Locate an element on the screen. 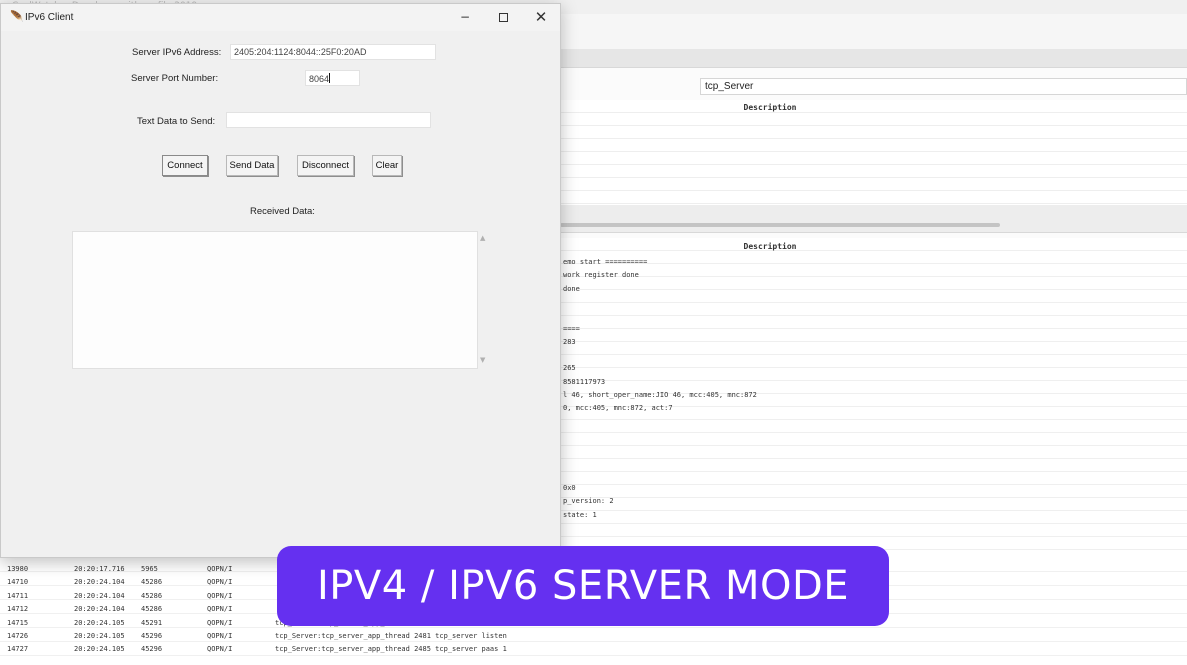  text-caret is located at coordinates (330, 78).